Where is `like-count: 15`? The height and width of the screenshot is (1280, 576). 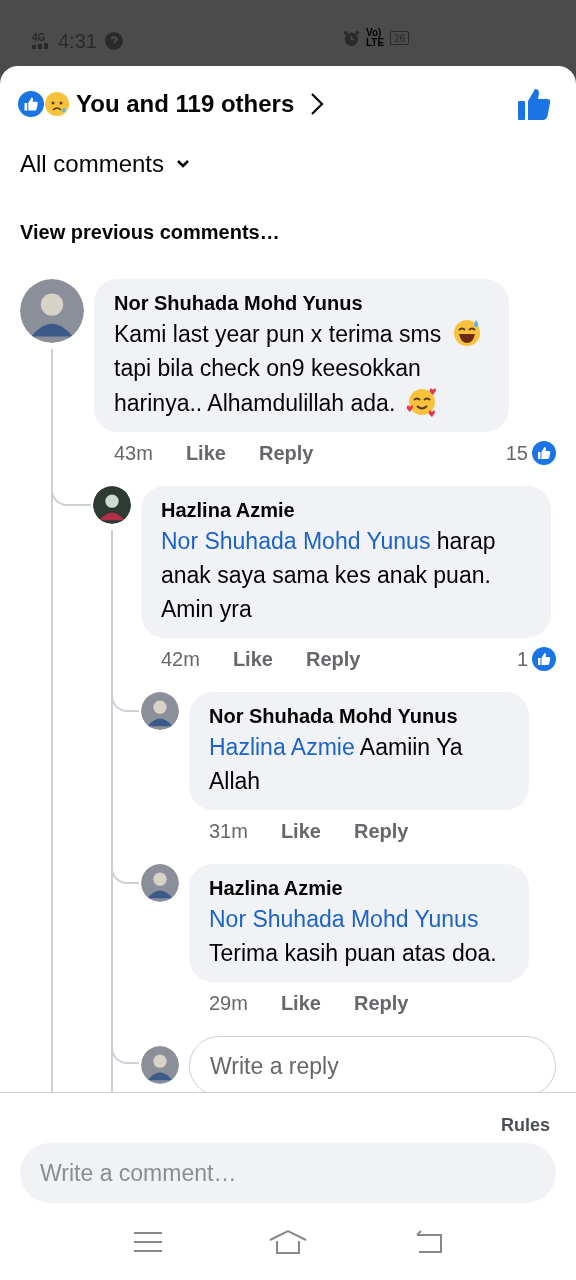 like-count: 15 is located at coordinates (516, 453).